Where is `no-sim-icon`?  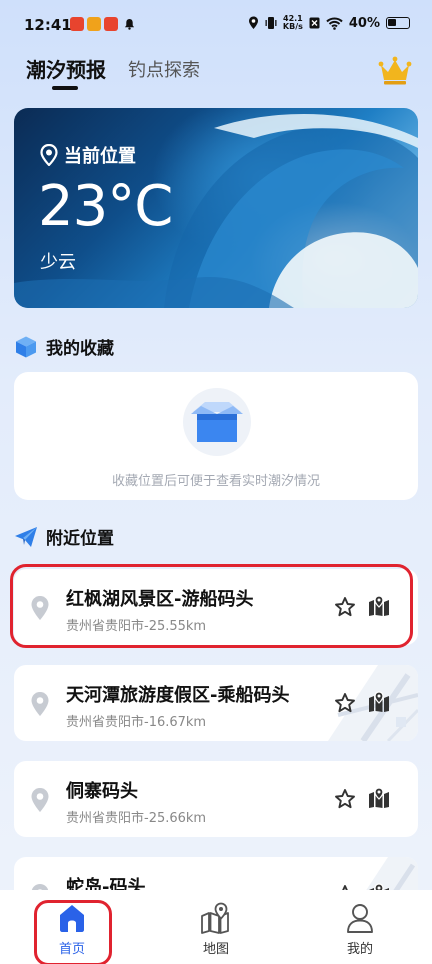 no-sim-icon is located at coordinates (314, 23).